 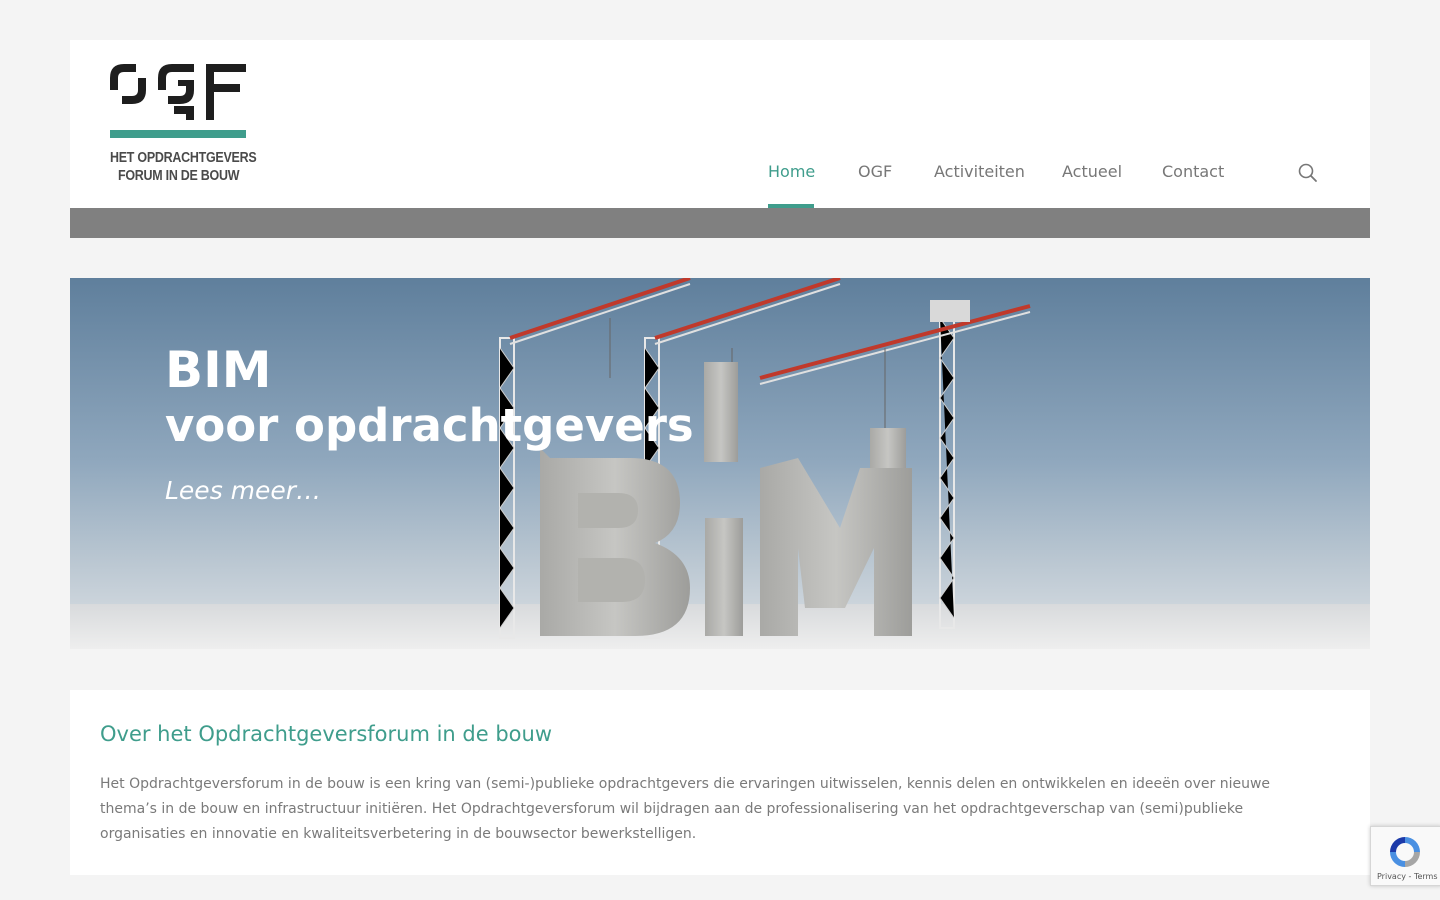 I want to click on nav-item-ogf: OGF, so click(x=875, y=171).